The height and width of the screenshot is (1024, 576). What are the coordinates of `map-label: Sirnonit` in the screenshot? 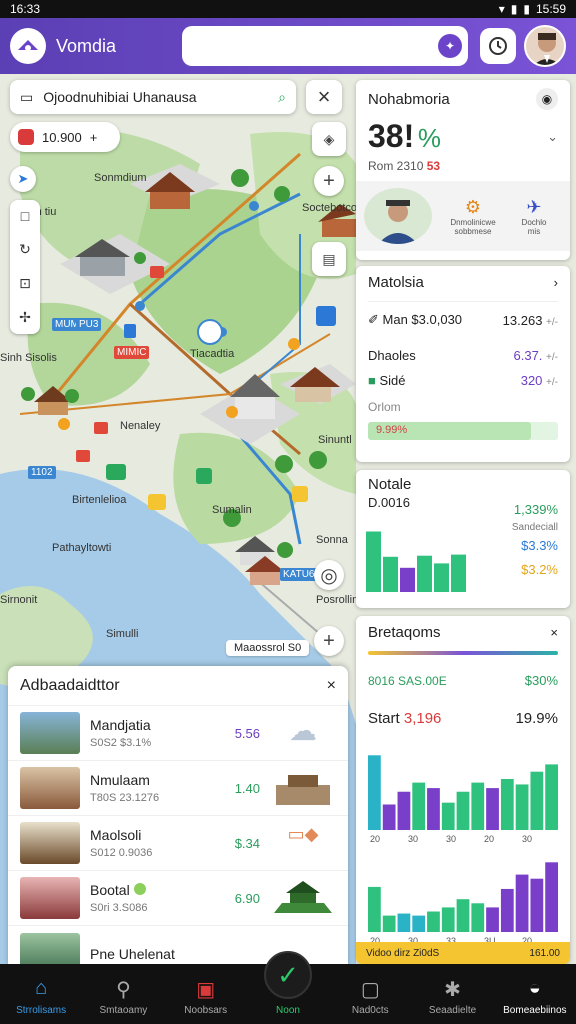 It's located at (19, 600).